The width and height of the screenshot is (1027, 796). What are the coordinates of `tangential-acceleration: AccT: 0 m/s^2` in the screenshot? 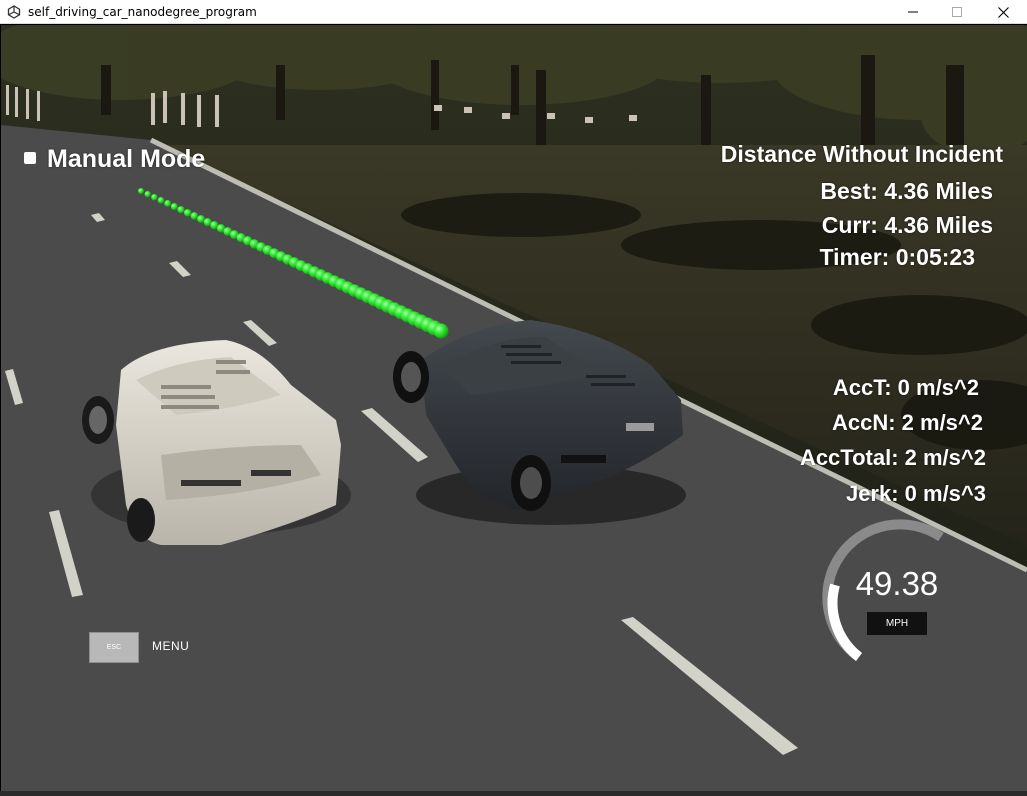 It's located at (905, 387).